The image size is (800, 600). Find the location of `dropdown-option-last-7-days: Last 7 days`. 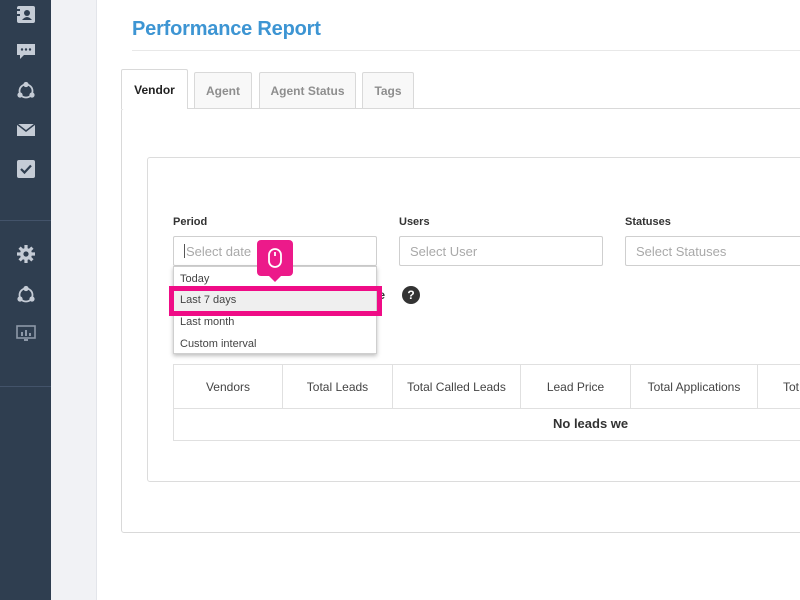

dropdown-option-last-7-days: Last 7 days is located at coordinates (275, 300).